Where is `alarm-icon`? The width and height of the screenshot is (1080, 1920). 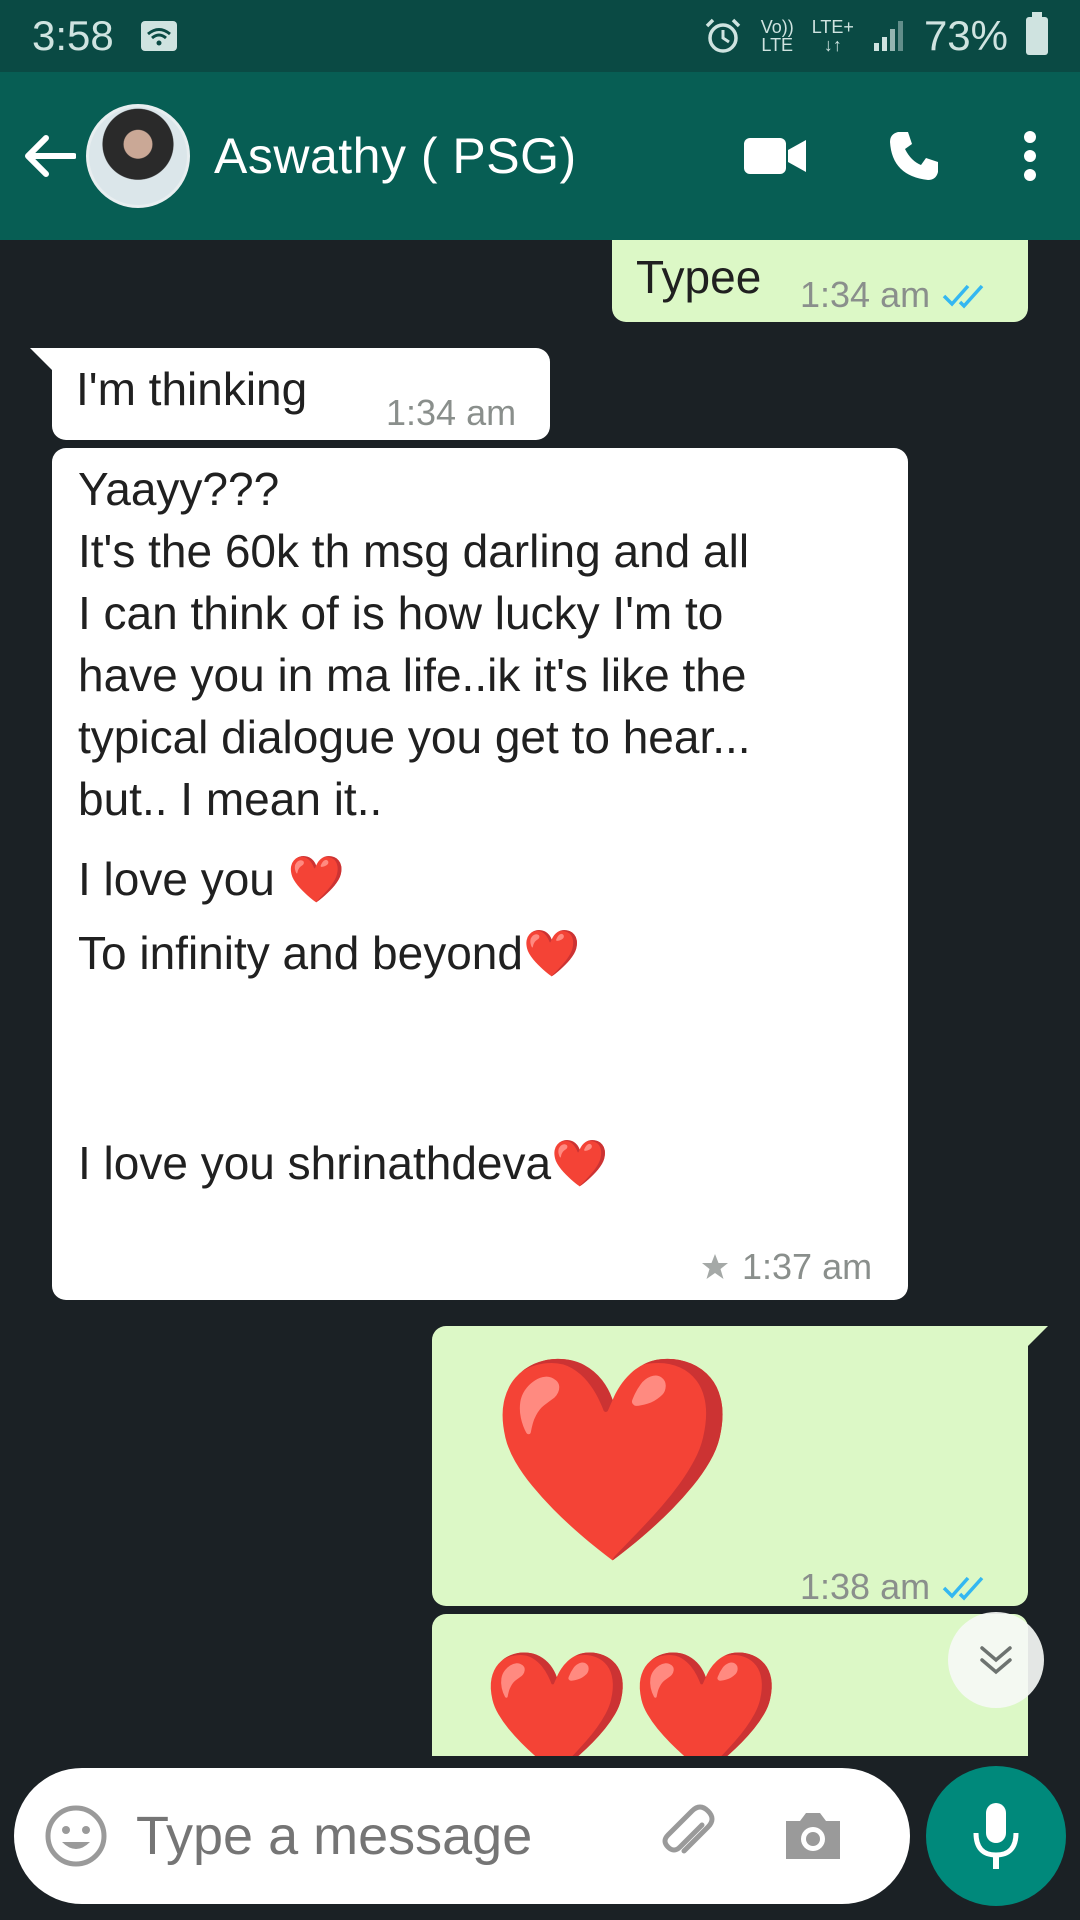
alarm-icon is located at coordinates (722, 35).